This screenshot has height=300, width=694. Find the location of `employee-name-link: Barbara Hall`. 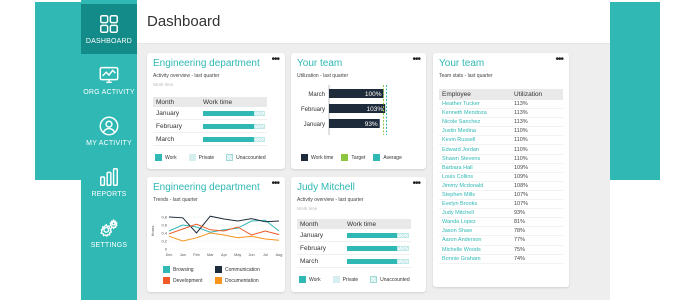

employee-name-link: Barbara Hall is located at coordinates (476, 168).